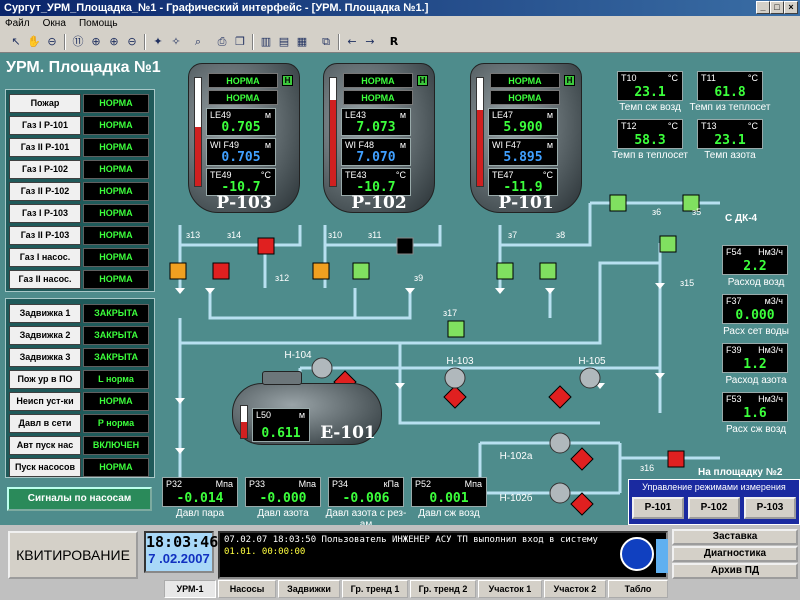  Describe the element at coordinates (225, 145) in the screenshot. I see `indicator-tag: WI F49` at that location.